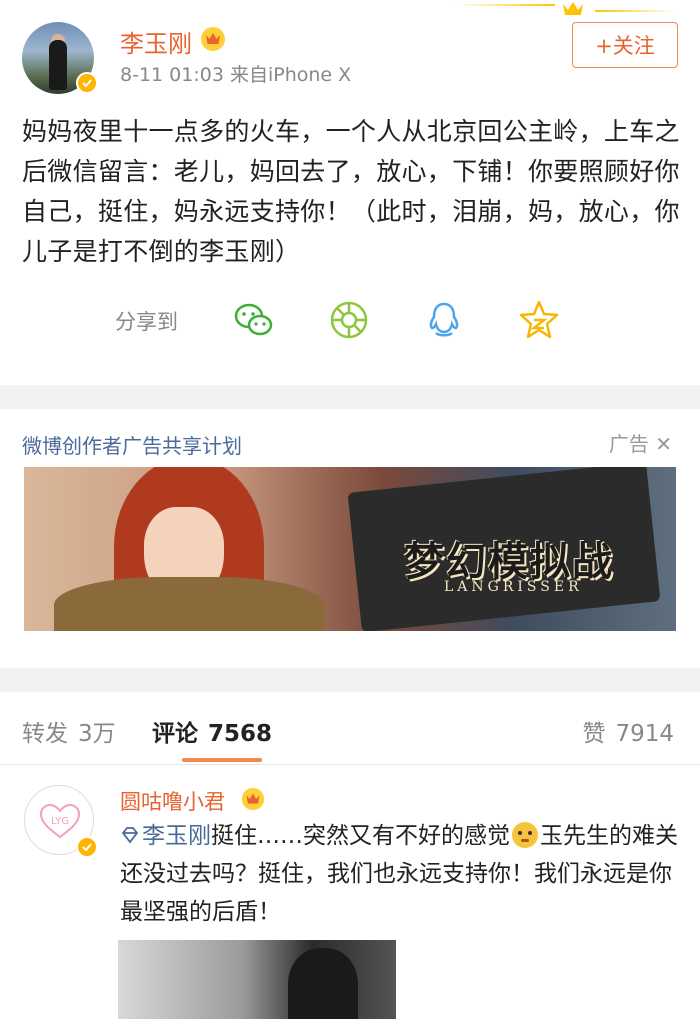  I want to click on crown-icon, so click(573, 8).